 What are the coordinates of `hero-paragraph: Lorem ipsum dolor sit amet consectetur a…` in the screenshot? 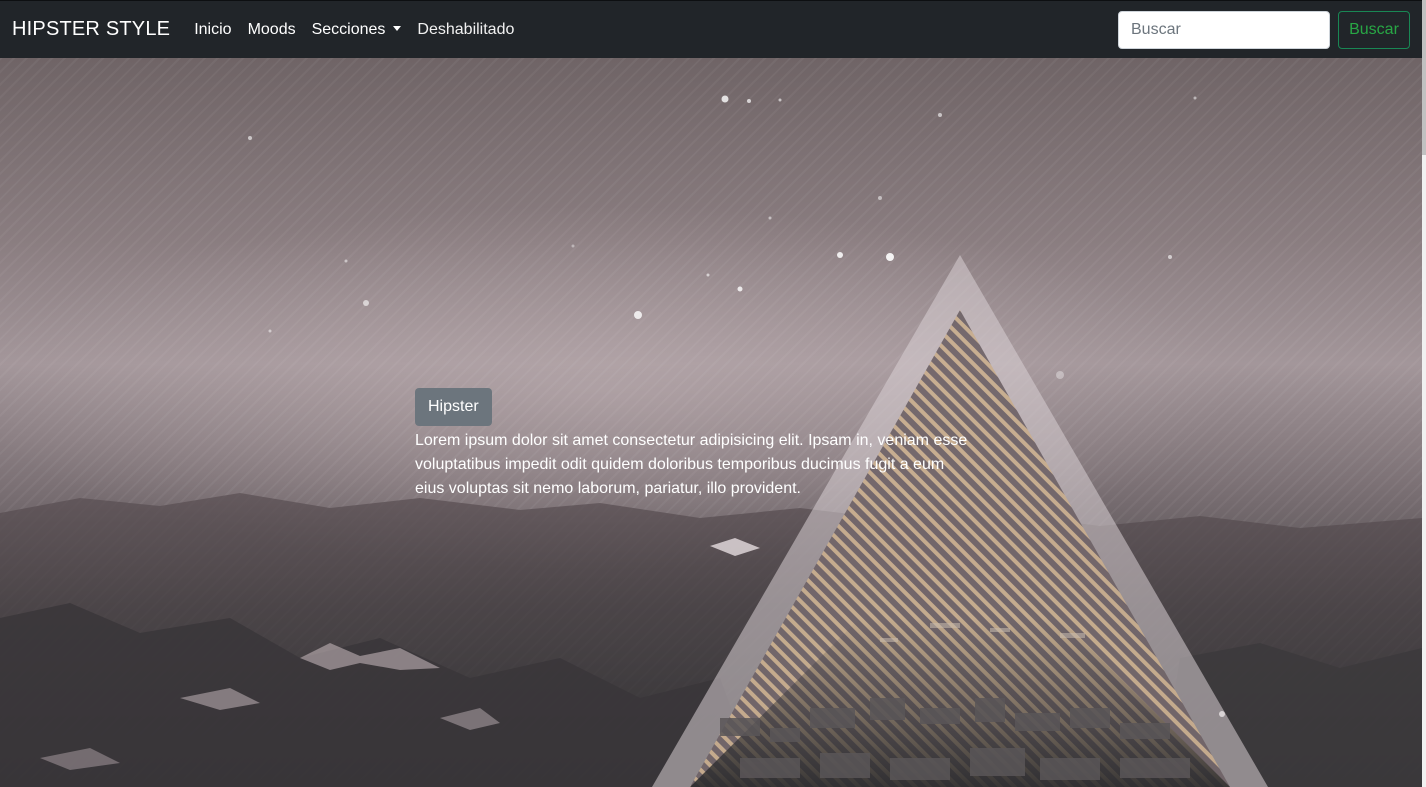 It's located at (691, 464).